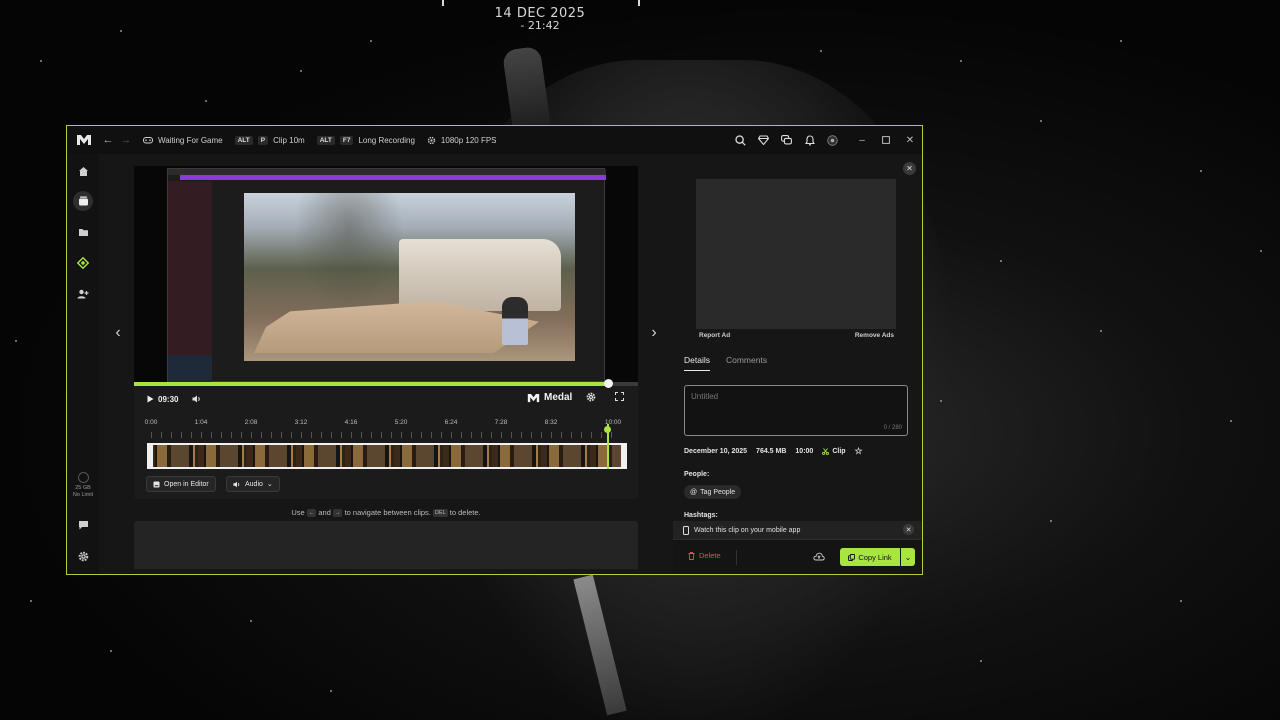  Describe the element at coordinates (387, 456) in the screenshot. I see `timeline-filmstrip` at that location.